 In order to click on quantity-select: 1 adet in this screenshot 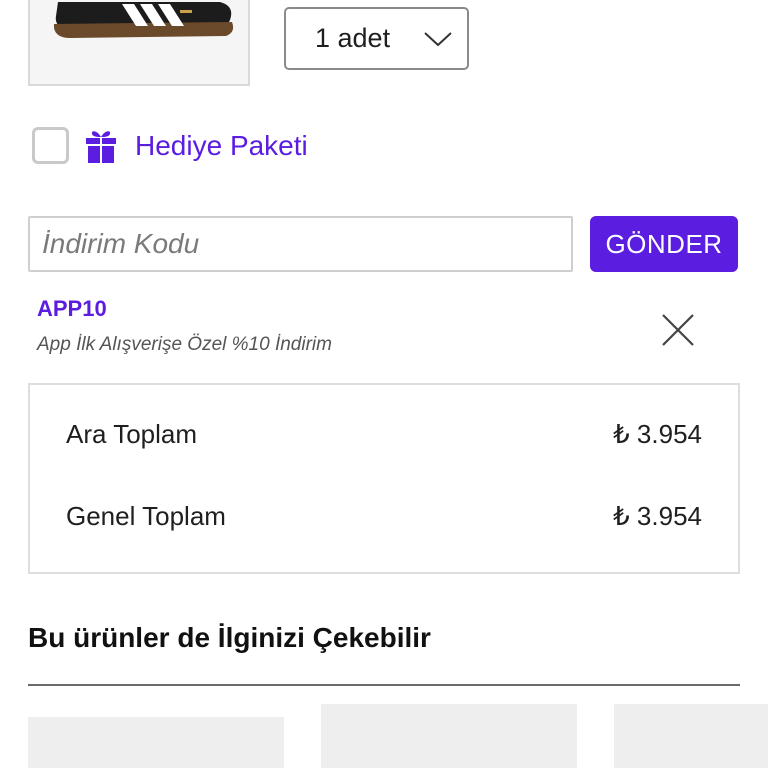, I will do `click(376, 38)`.